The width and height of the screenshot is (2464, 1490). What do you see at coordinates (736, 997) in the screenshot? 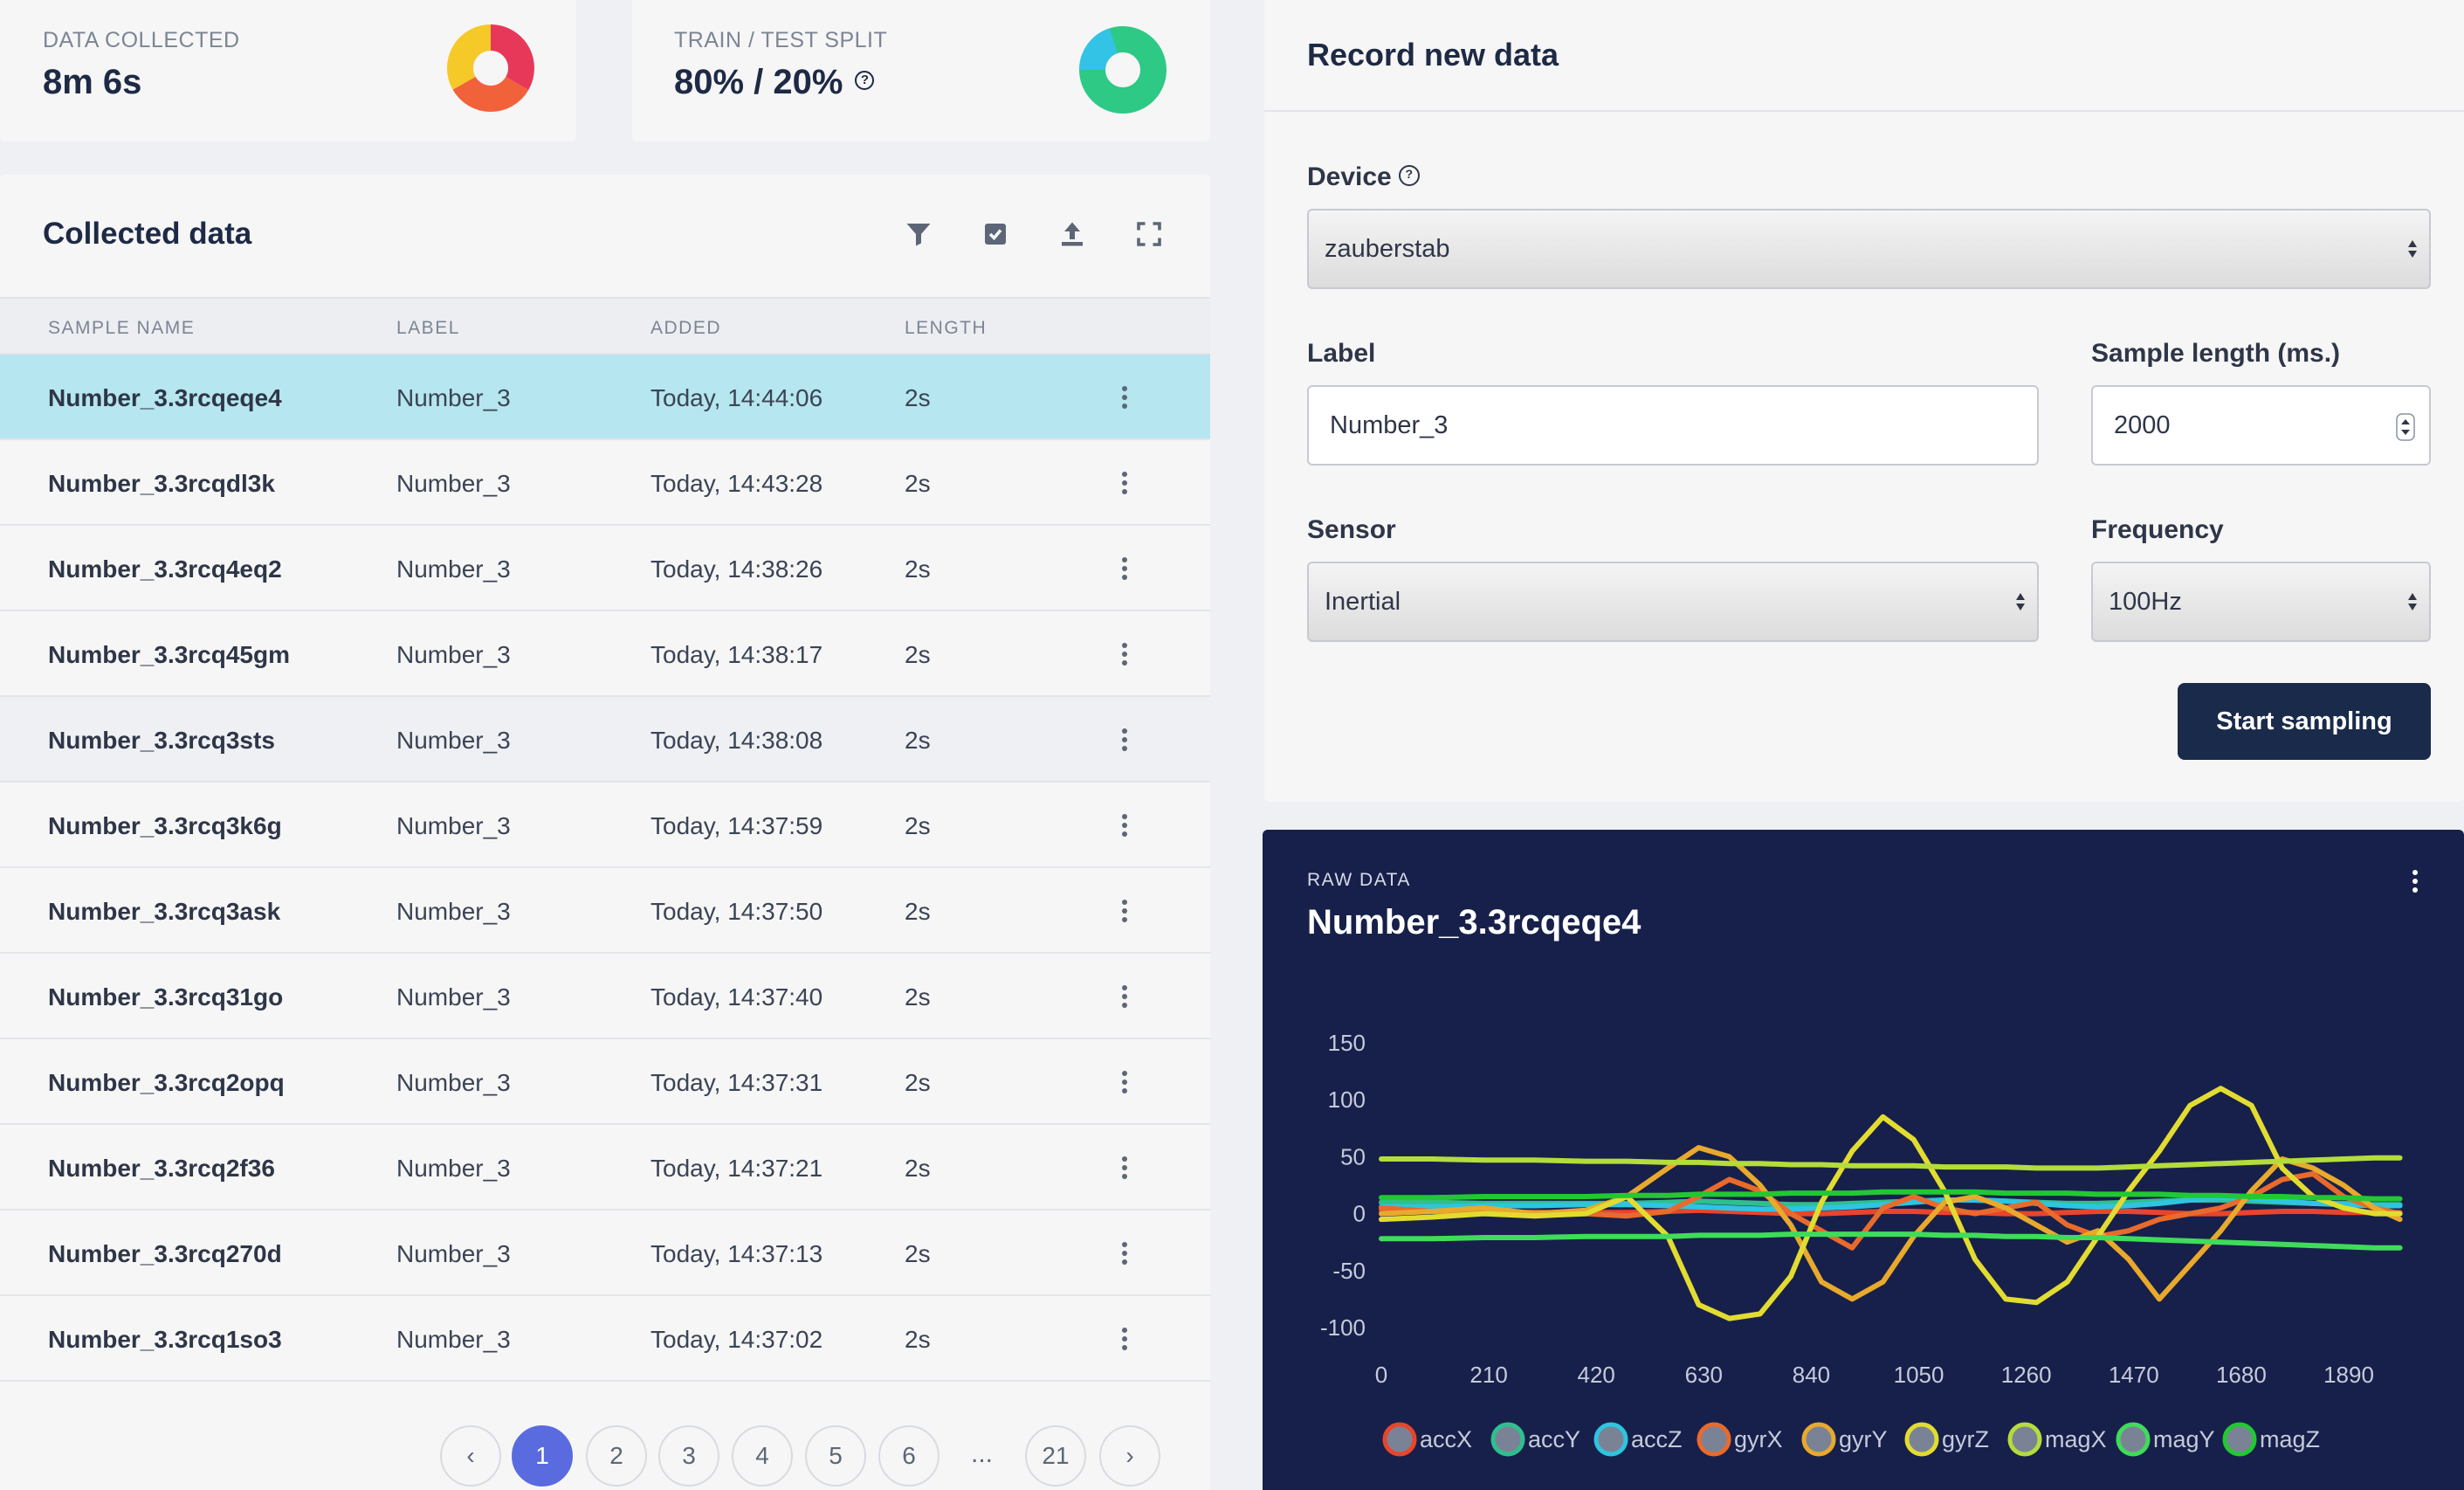
I see `cell-added: Today, 14:37:40` at bounding box center [736, 997].